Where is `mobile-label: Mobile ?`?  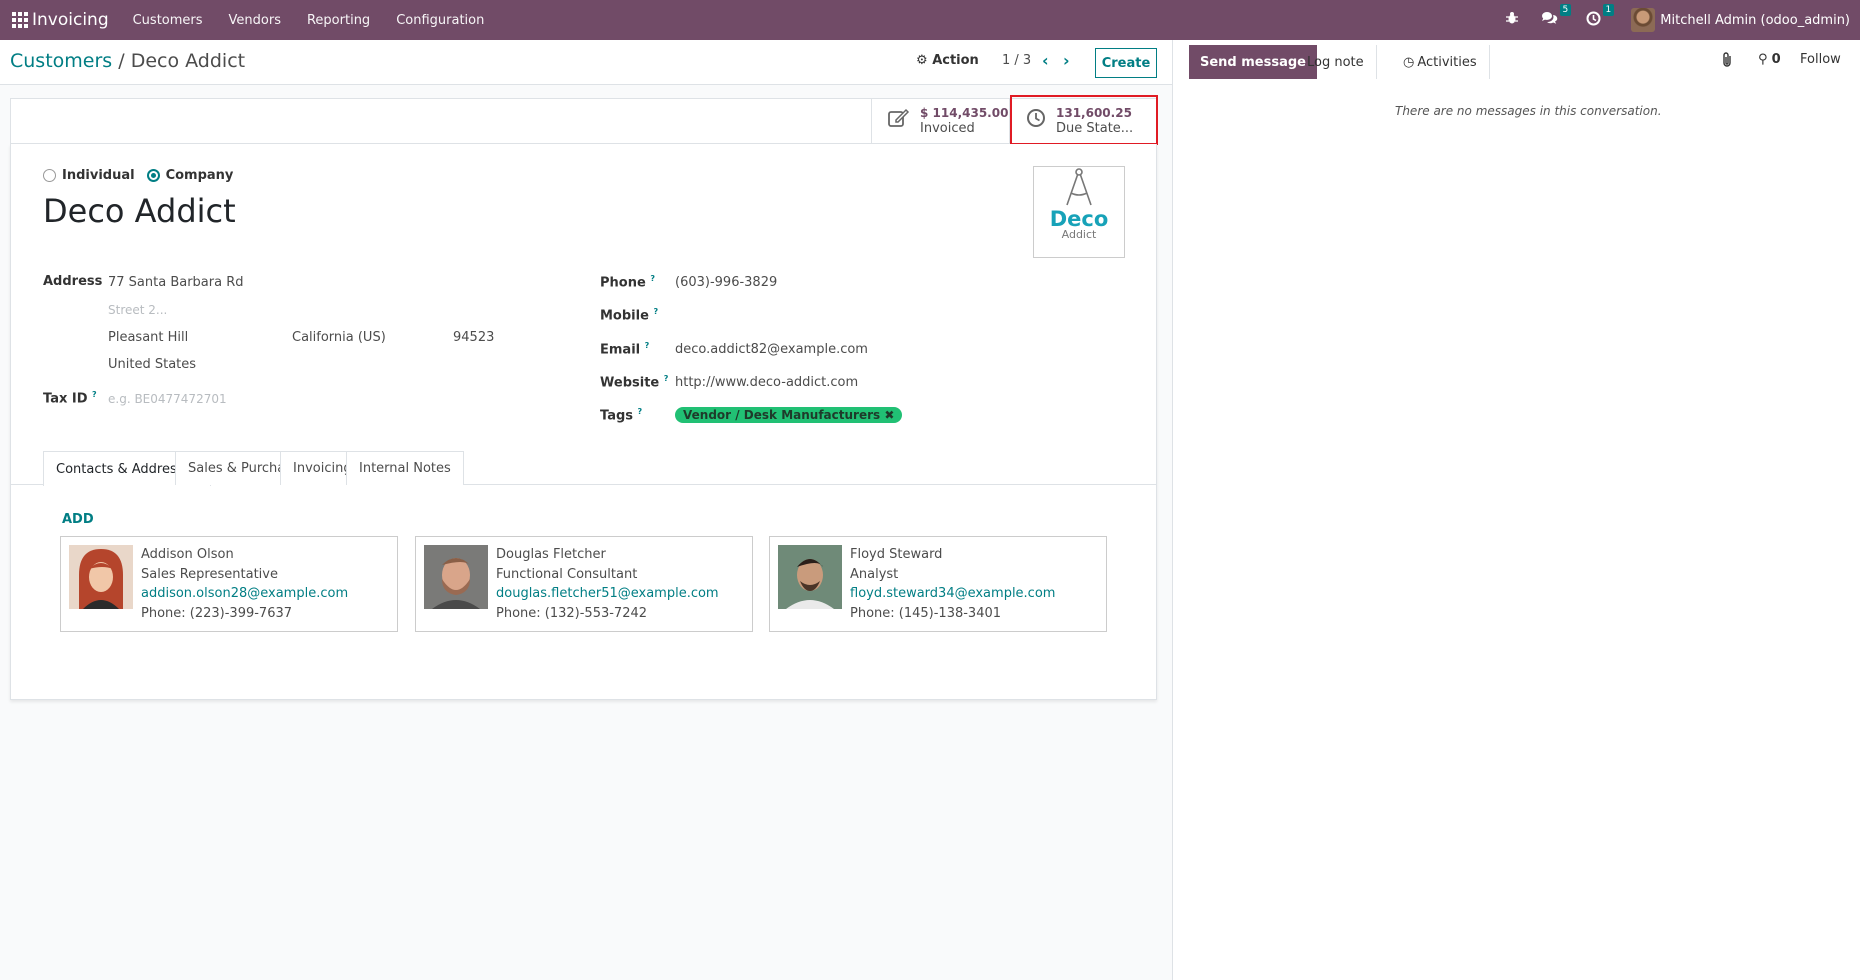 mobile-label: Mobile ? is located at coordinates (629, 315).